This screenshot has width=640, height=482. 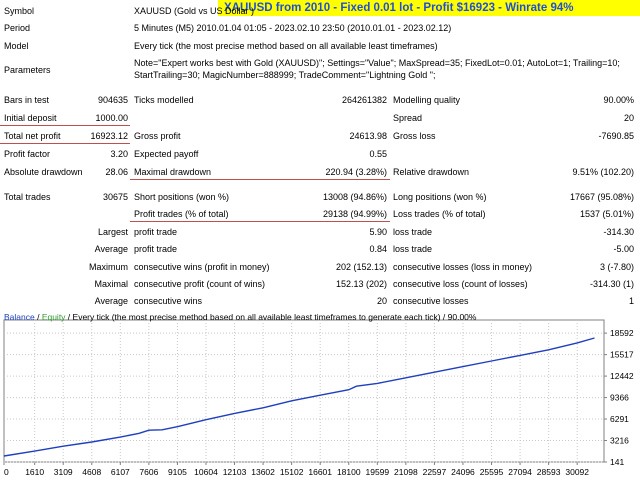 I want to click on y-tick-label: 9366, so click(x=619, y=398).